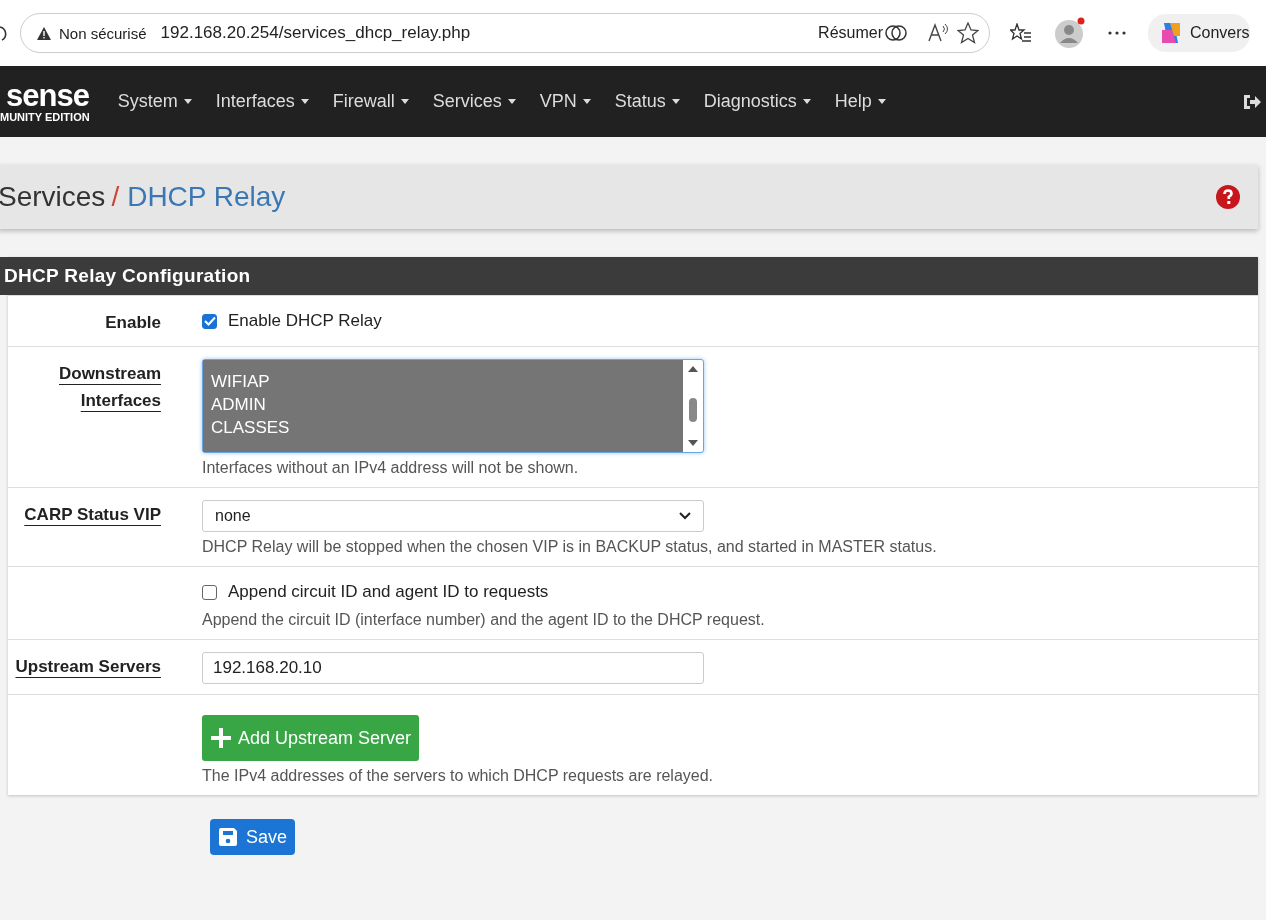 This screenshot has height=920, width=1266. What do you see at coordinates (484, 620) in the screenshot?
I see `help-text: Append the circuit ID (interface number) and the agent ID to the DHCP request.` at bounding box center [484, 620].